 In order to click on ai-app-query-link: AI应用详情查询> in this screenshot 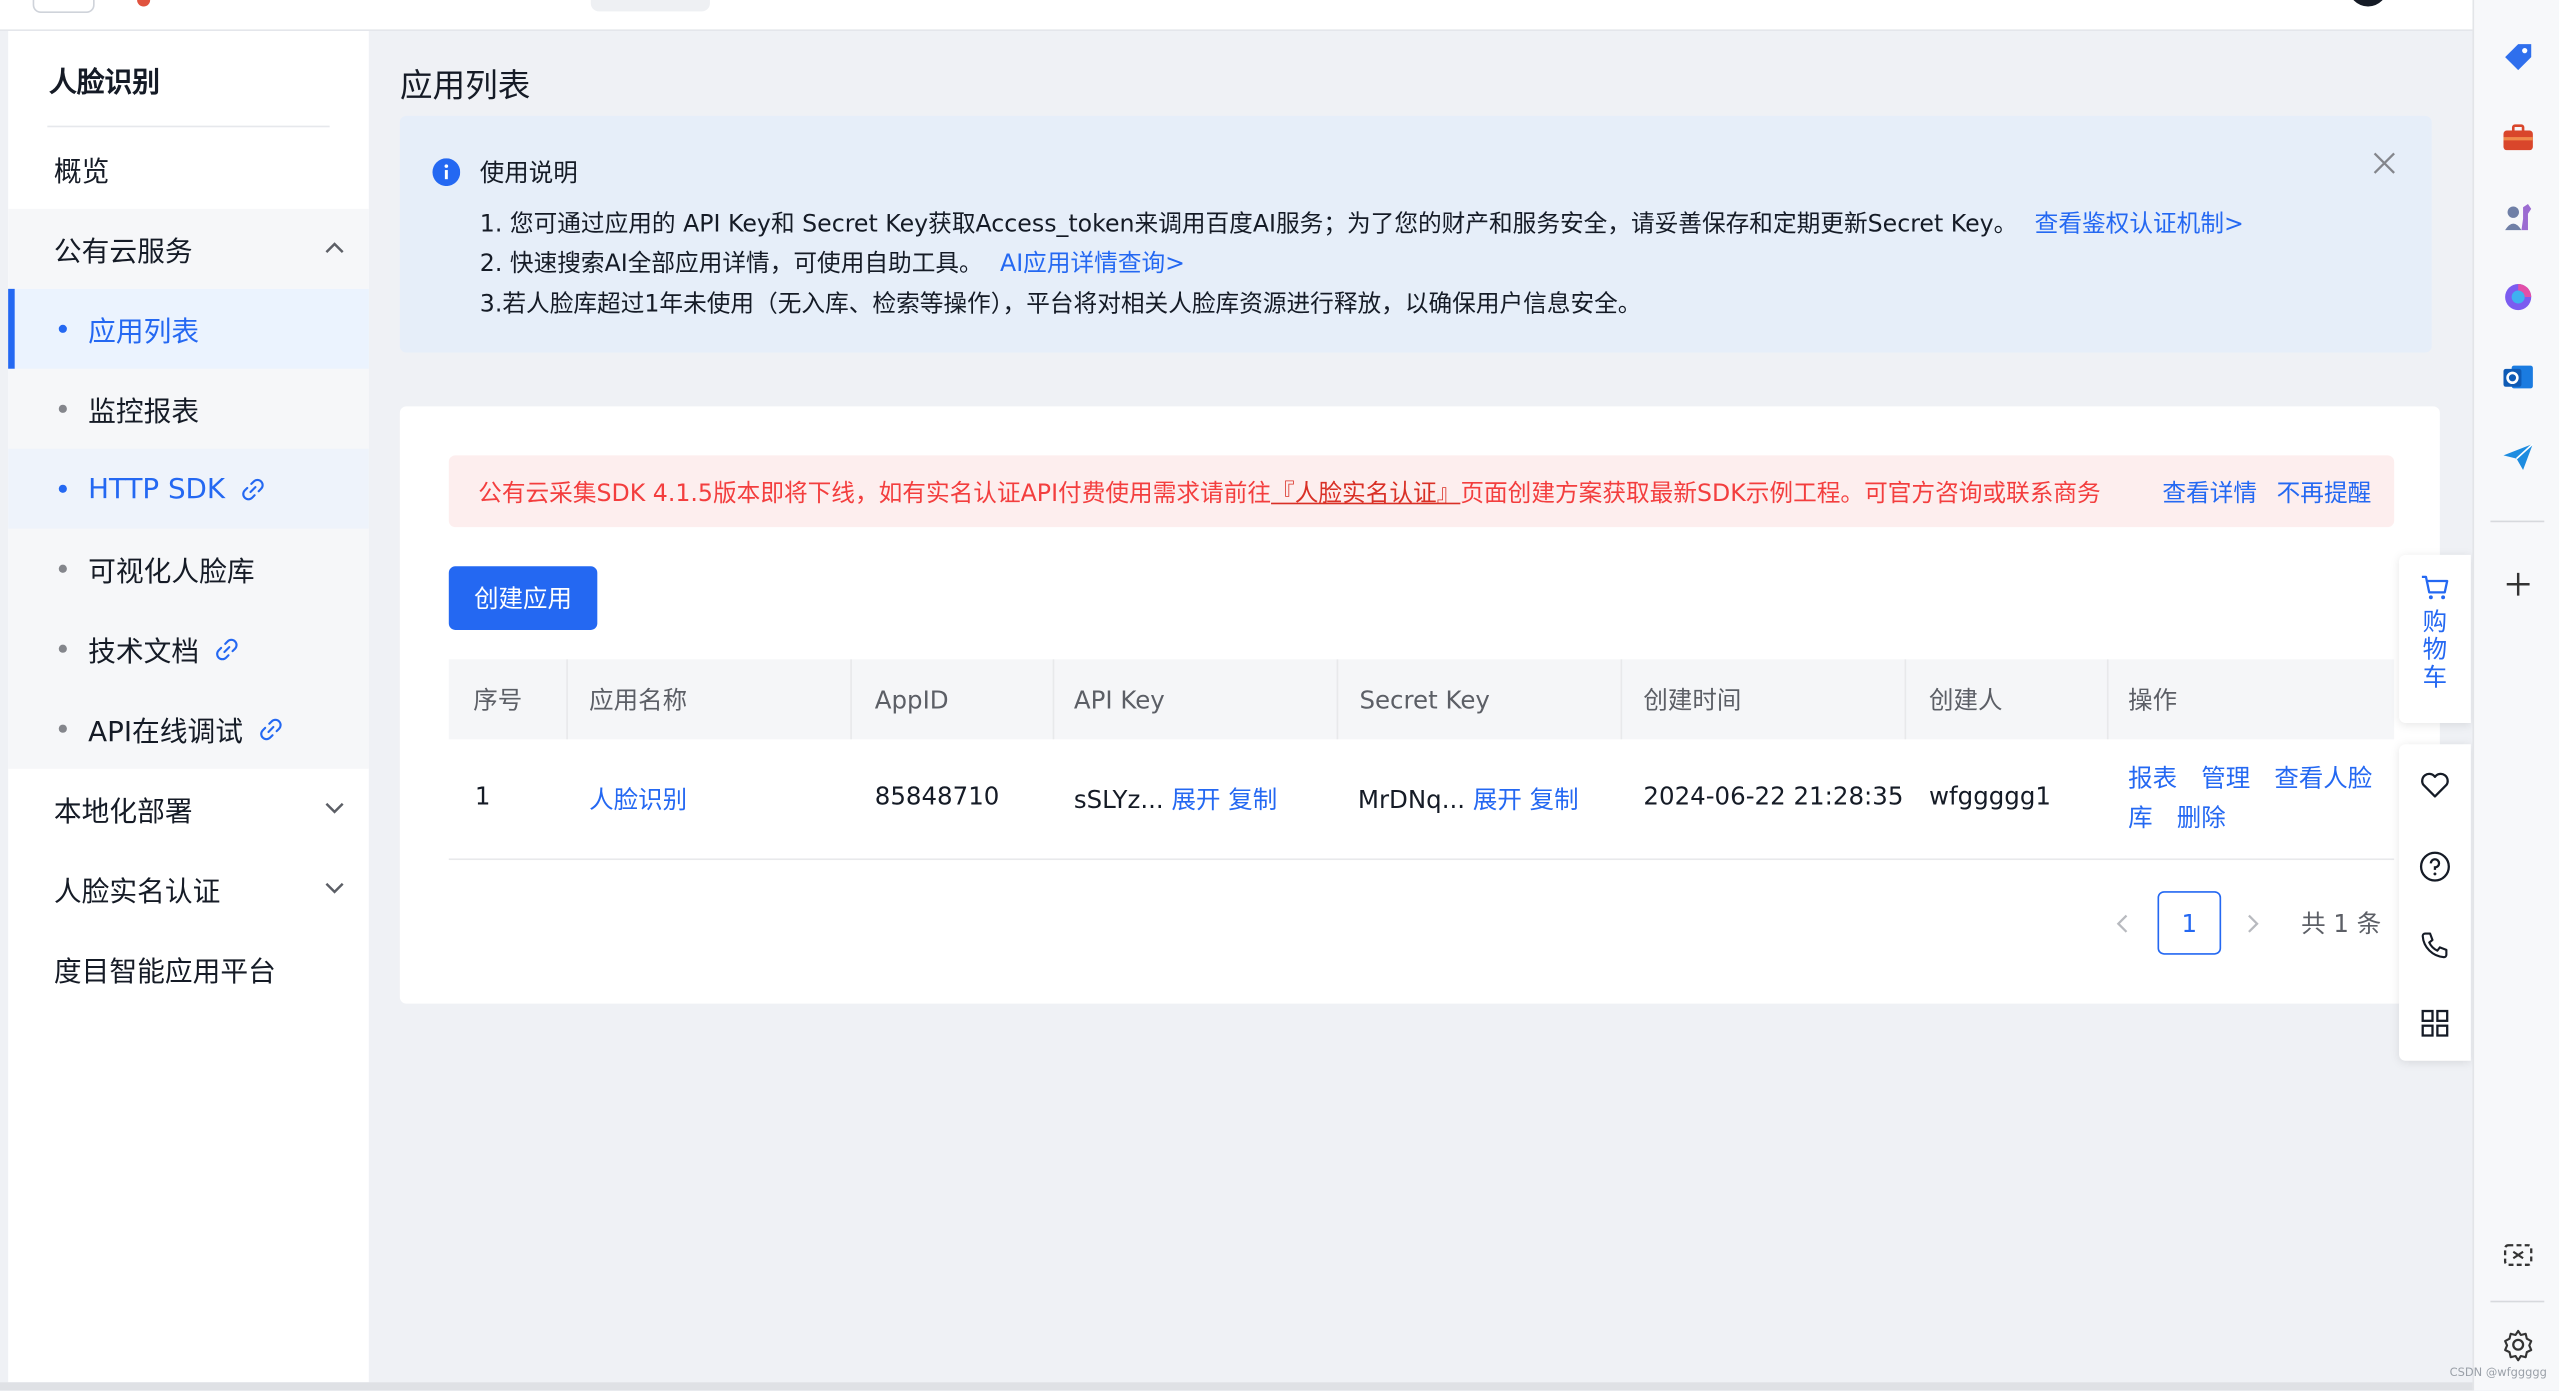, I will do `click(1092, 264)`.